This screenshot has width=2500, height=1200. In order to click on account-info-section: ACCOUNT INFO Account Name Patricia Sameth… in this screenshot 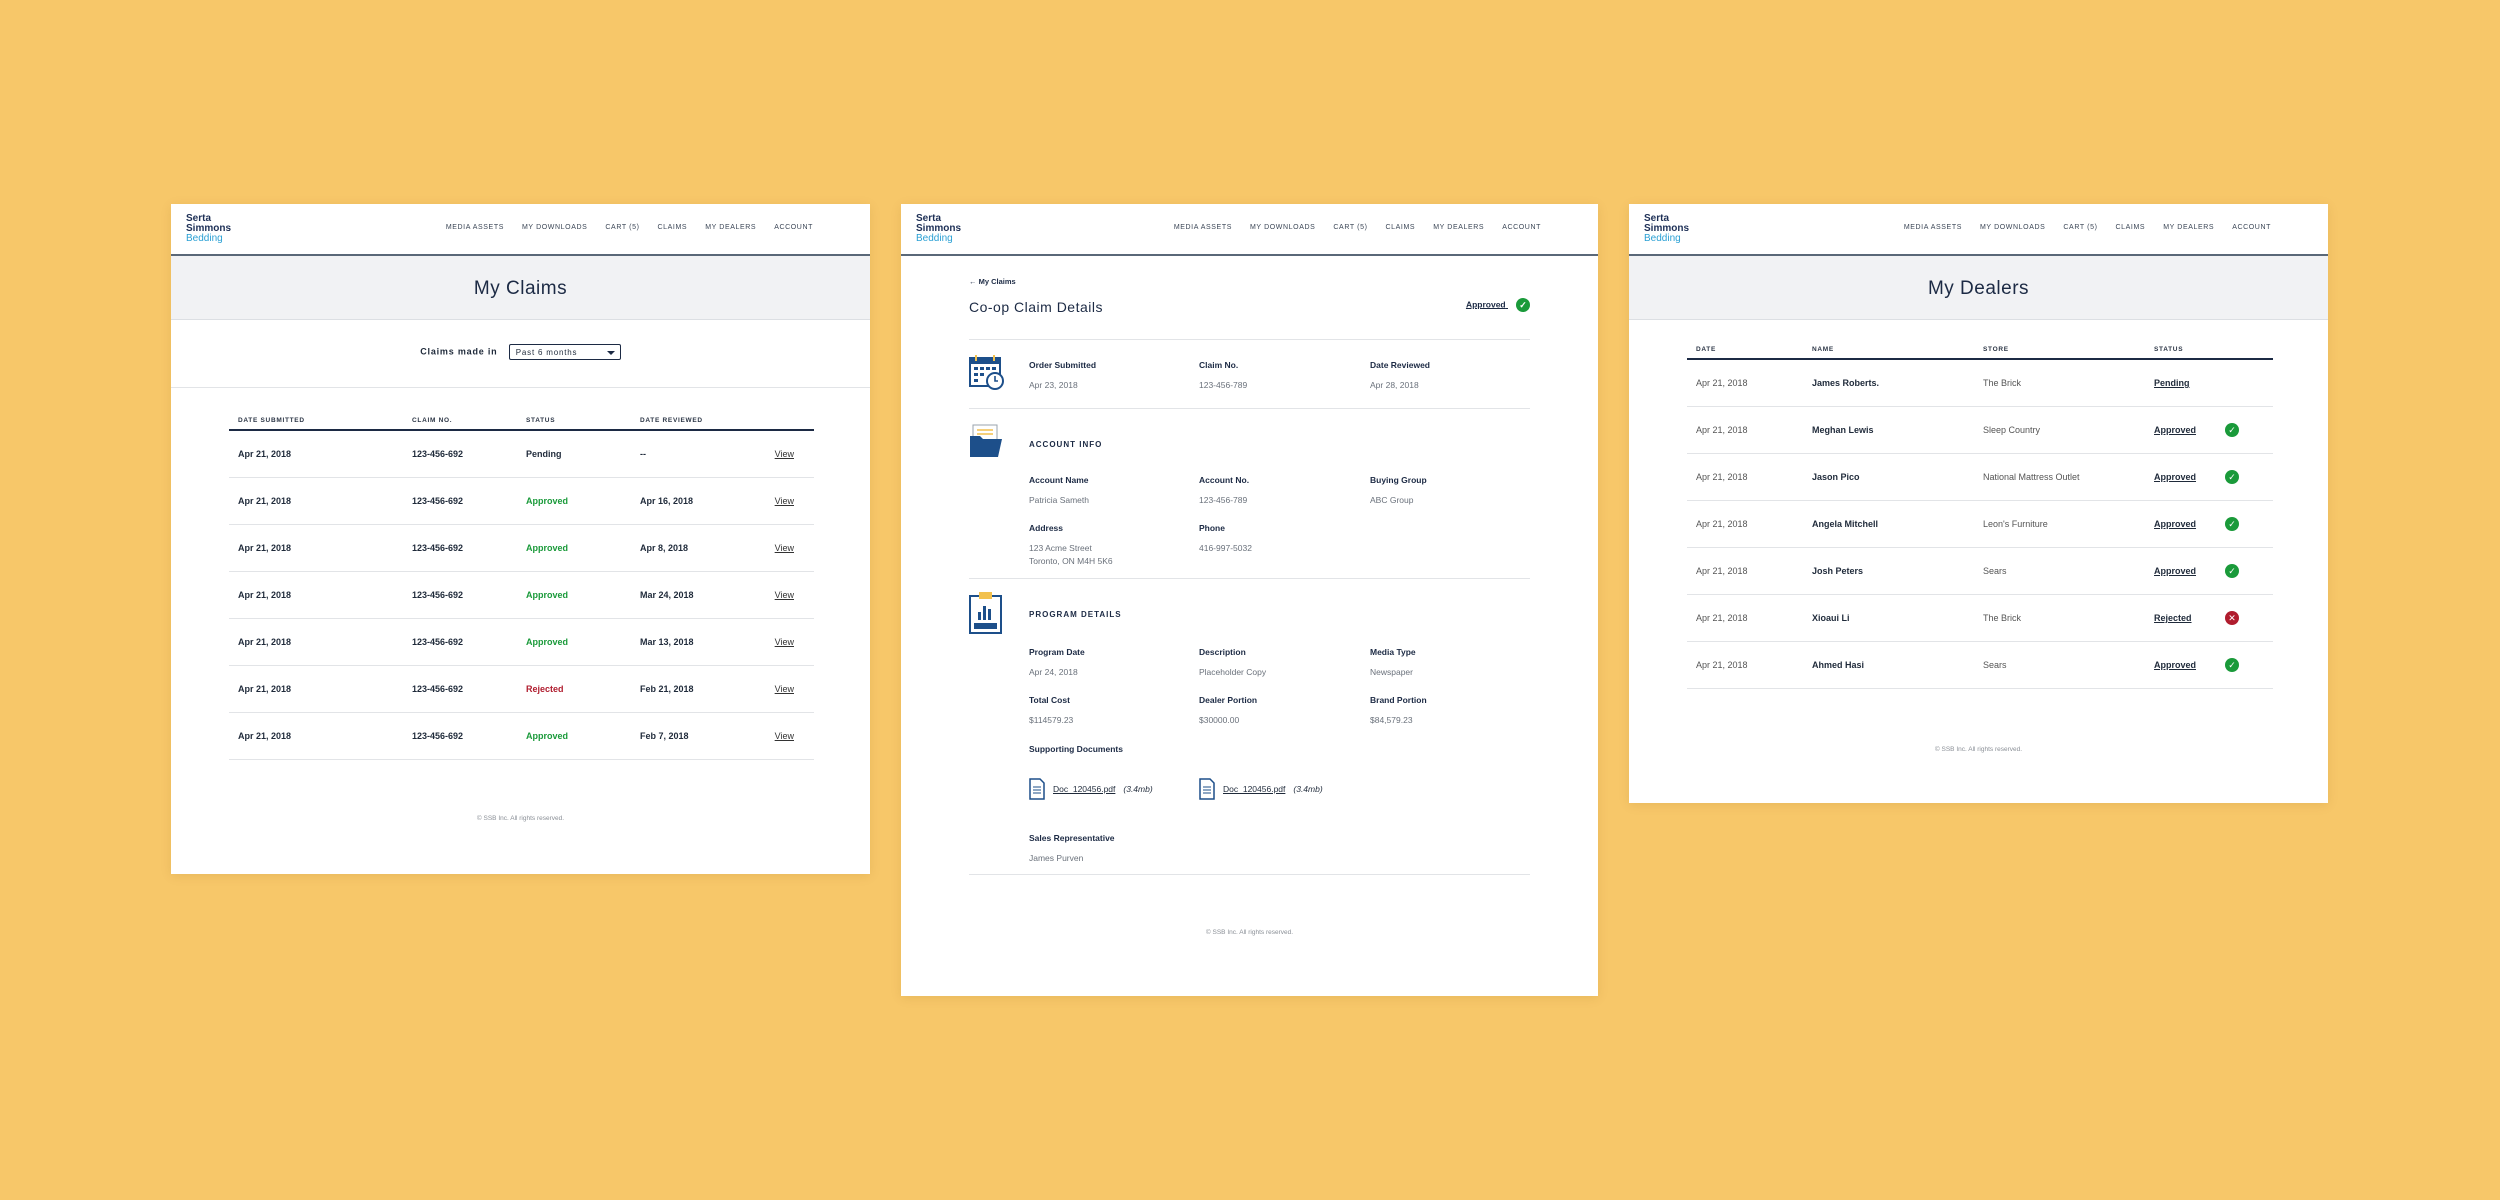, I will do `click(1249, 495)`.